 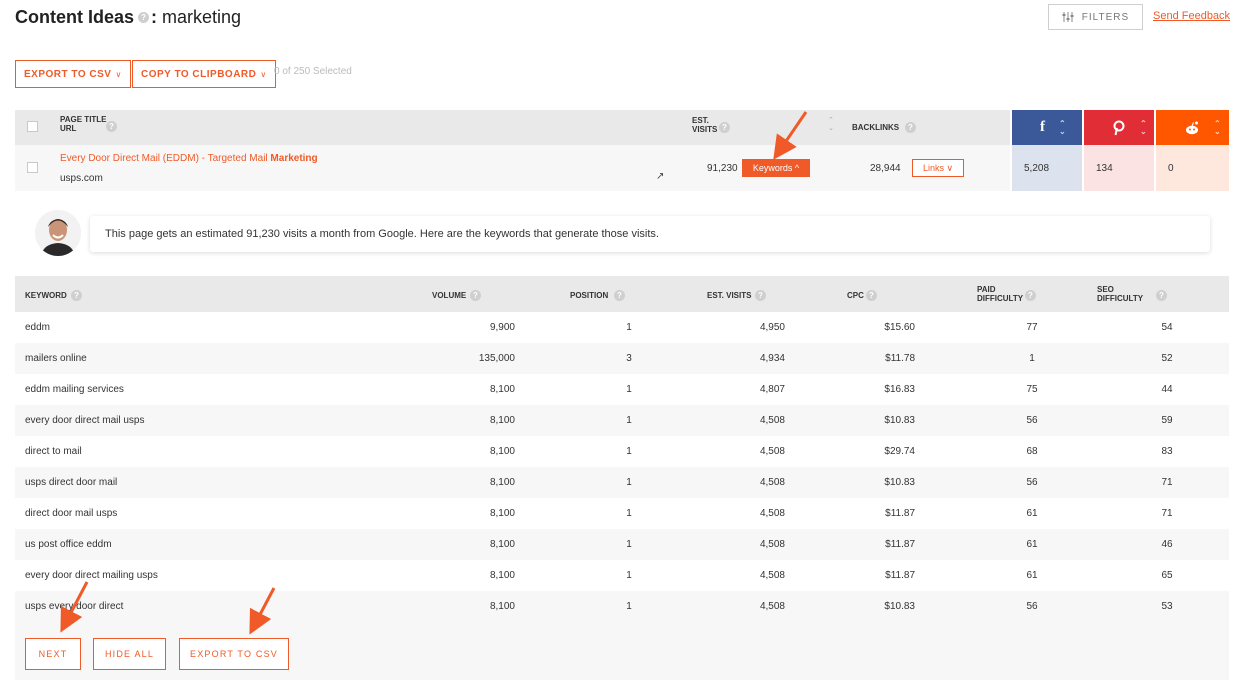 What do you see at coordinates (1167, 451) in the screenshot?
I see `seo-difficulty-cell: 83` at bounding box center [1167, 451].